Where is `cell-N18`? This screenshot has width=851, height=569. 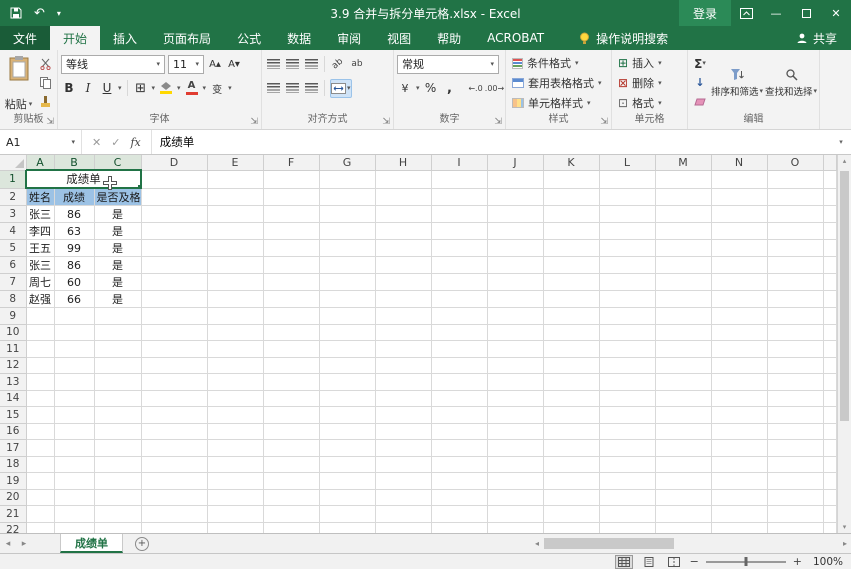 cell-N18 is located at coordinates (739, 464).